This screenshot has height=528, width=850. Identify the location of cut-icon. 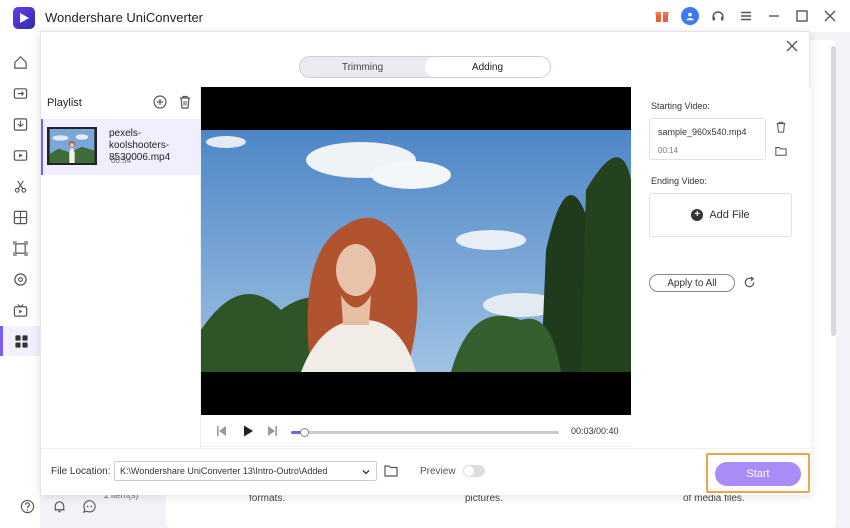
(20, 186).